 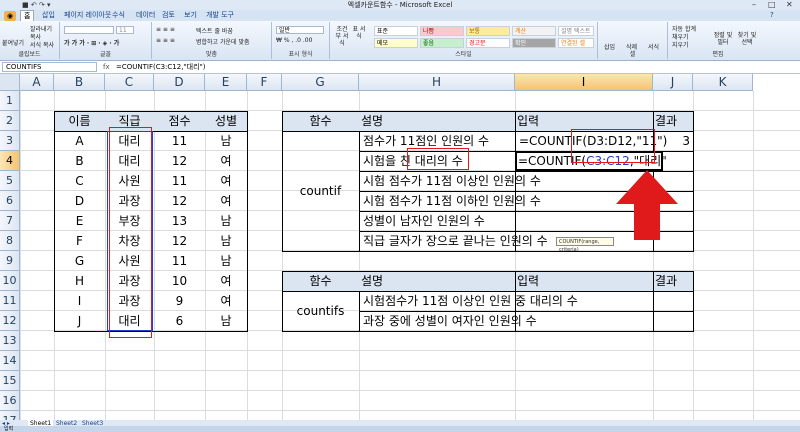 I want to click on highlight-box-desc, so click(x=438, y=159).